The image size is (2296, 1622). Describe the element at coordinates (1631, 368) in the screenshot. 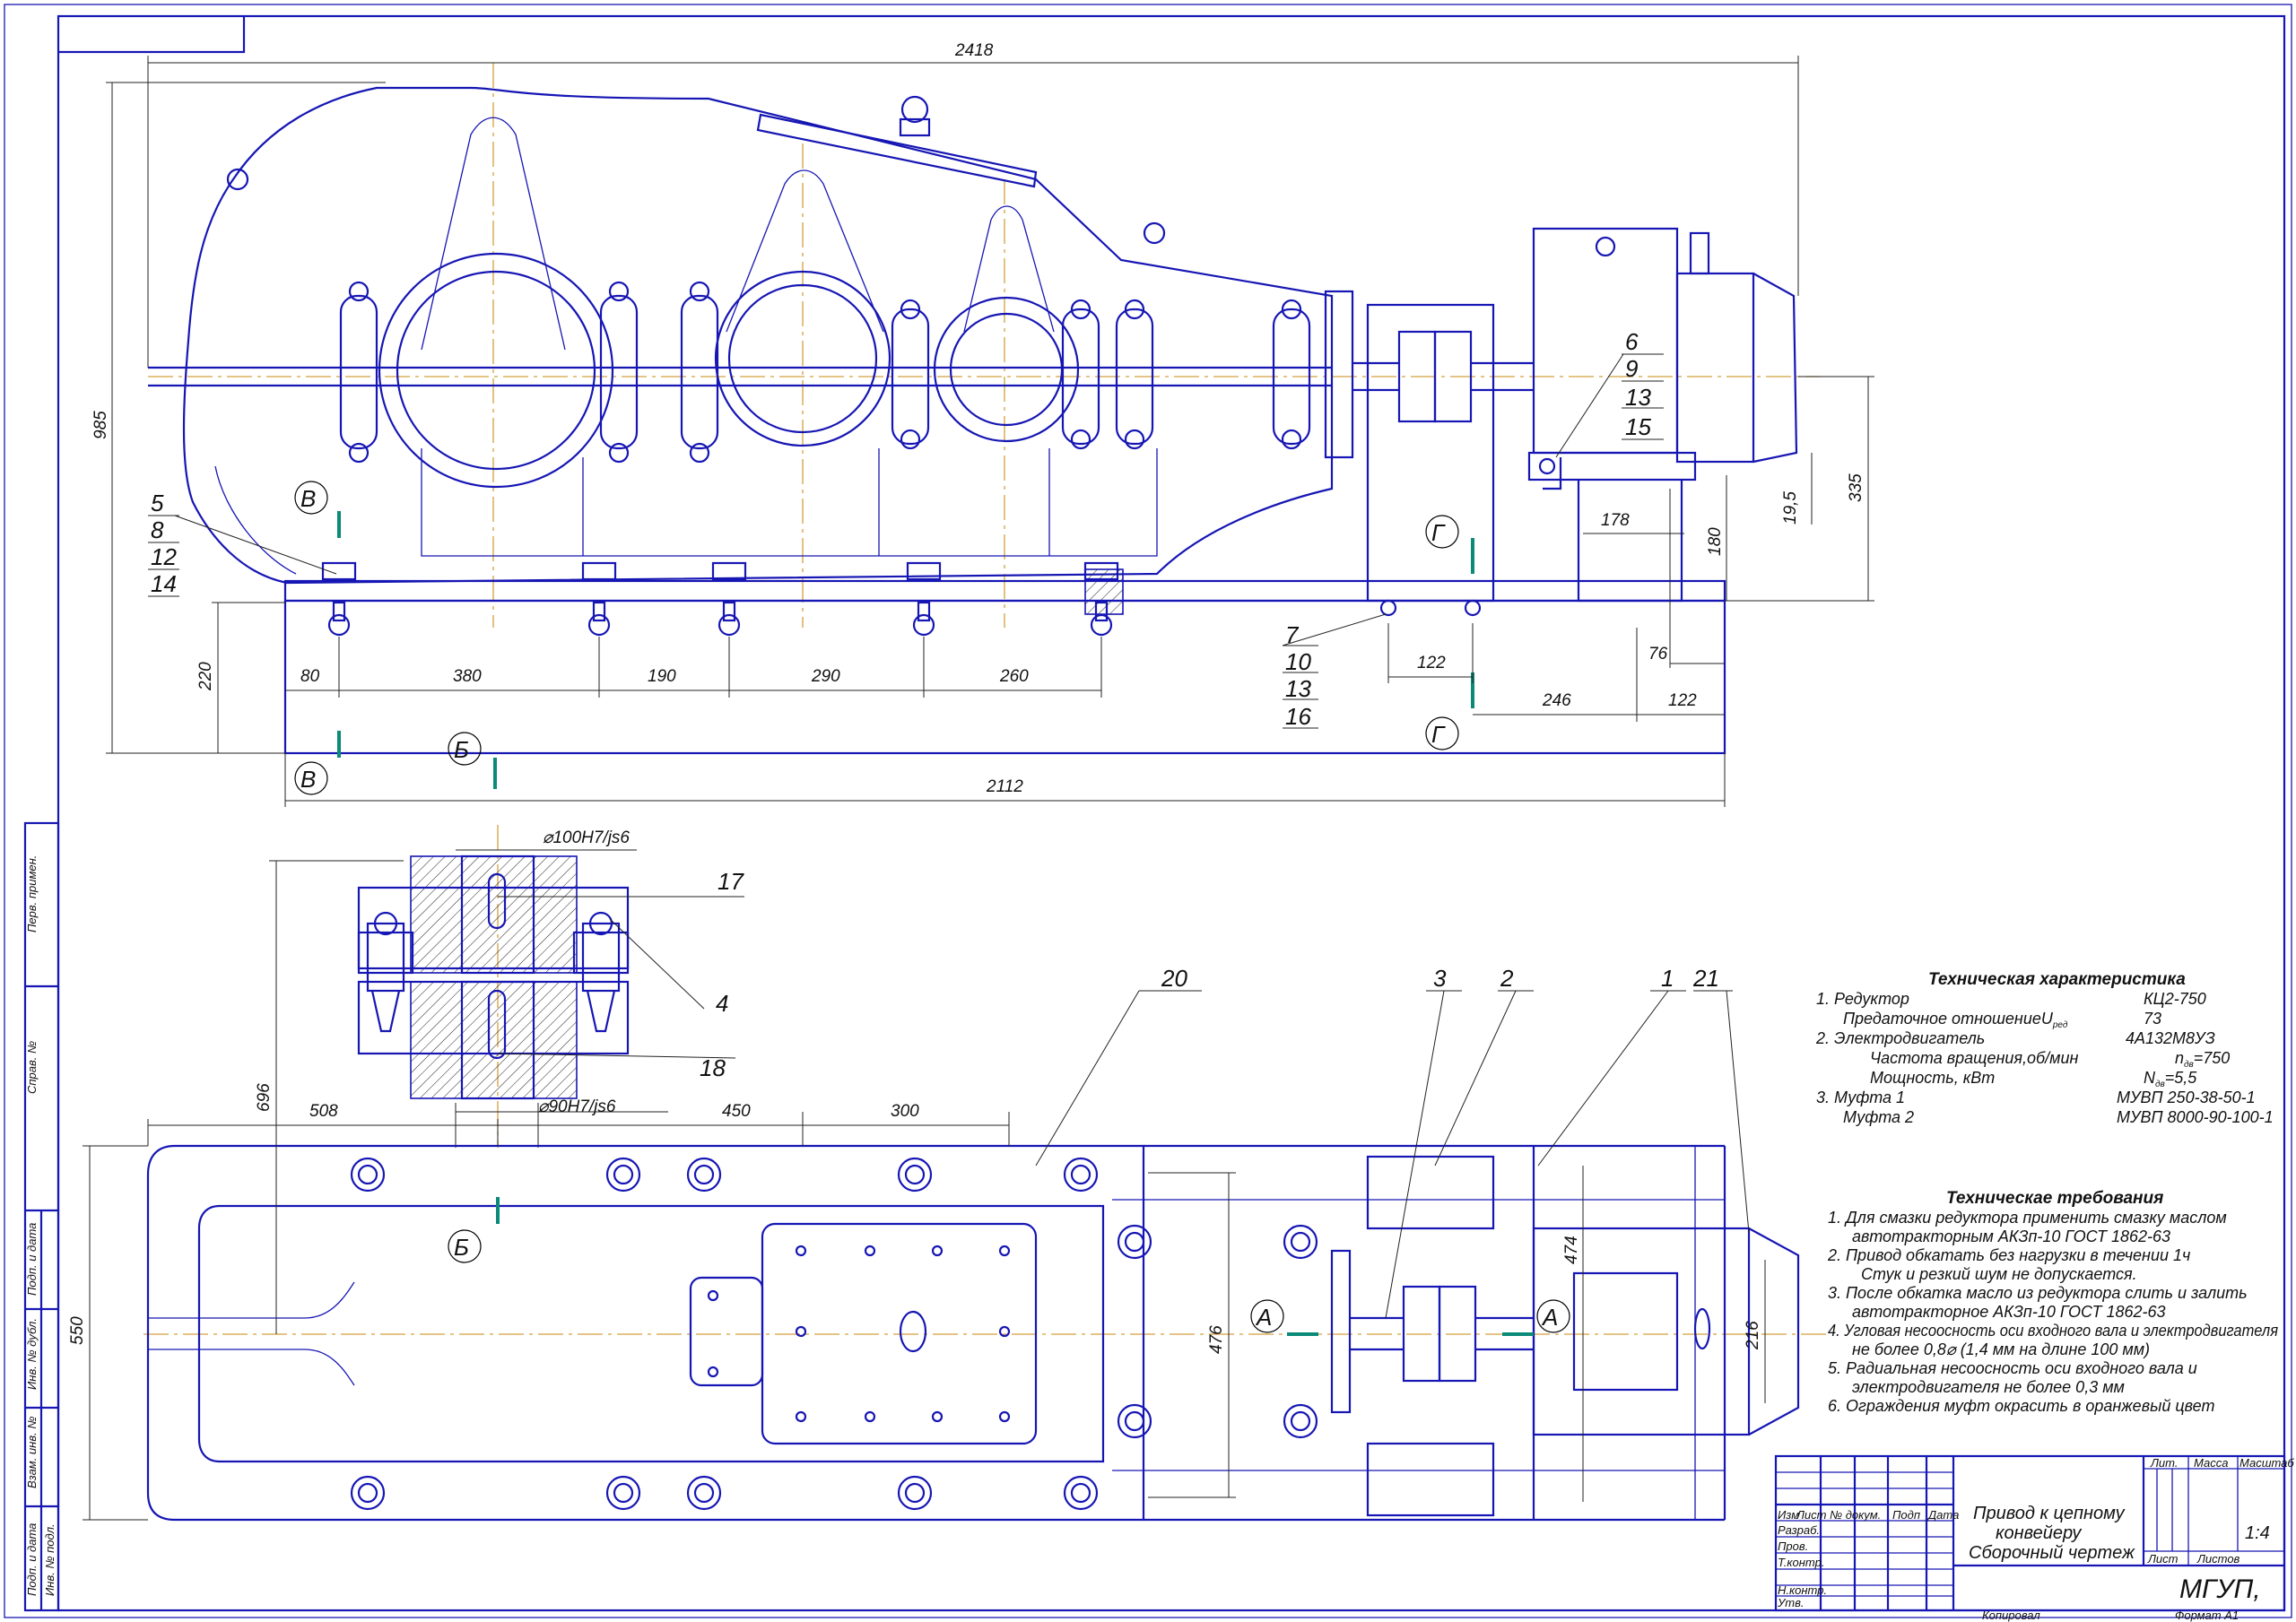

I see `pos-9: 9` at that location.